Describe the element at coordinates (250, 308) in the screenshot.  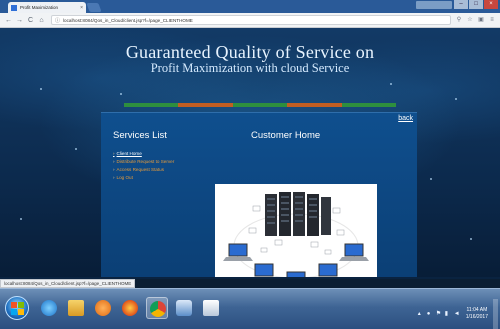
I see `windows-taskbar: ▴ ● ⚑ ▮ ◄ 11:04 AM 1/16/2017` at that location.